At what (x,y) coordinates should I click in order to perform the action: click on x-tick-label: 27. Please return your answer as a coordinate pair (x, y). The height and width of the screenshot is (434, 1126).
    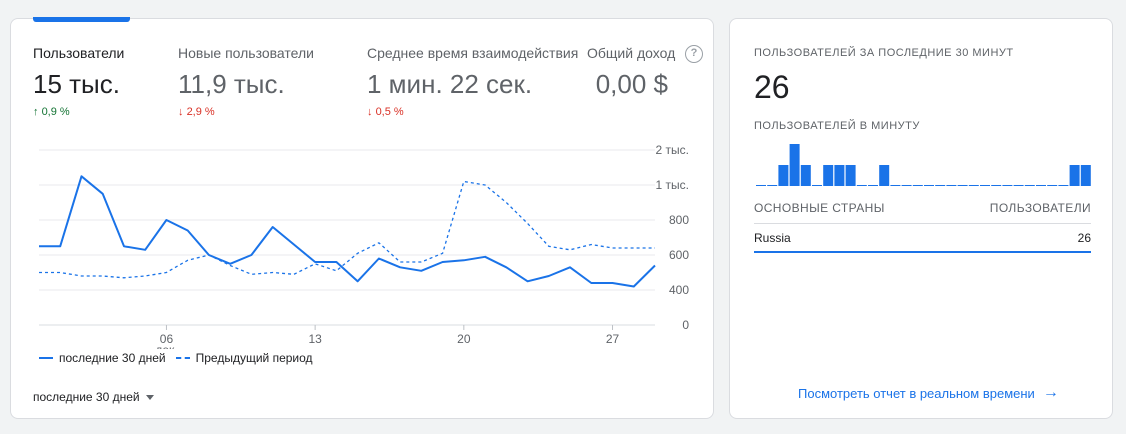
    Looking at the image, I should click on (613, 339).